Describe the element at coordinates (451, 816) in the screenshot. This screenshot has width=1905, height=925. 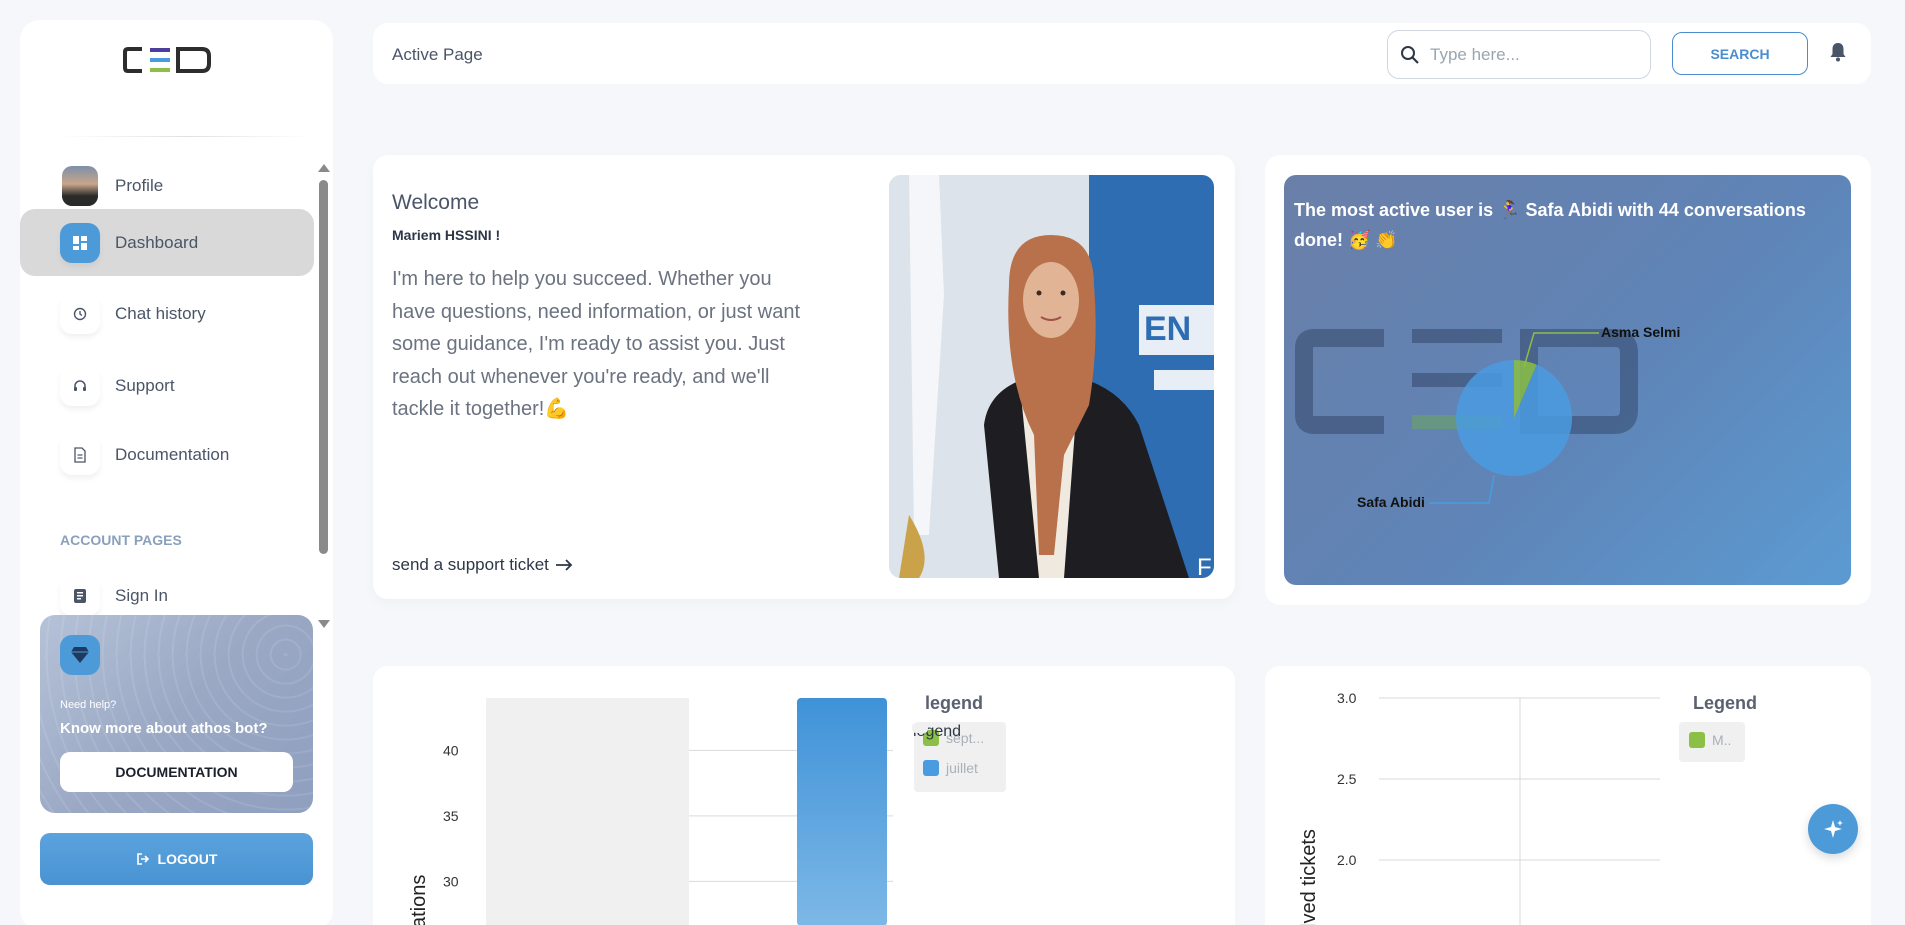
I see `y-tick-label: 35` at that location.